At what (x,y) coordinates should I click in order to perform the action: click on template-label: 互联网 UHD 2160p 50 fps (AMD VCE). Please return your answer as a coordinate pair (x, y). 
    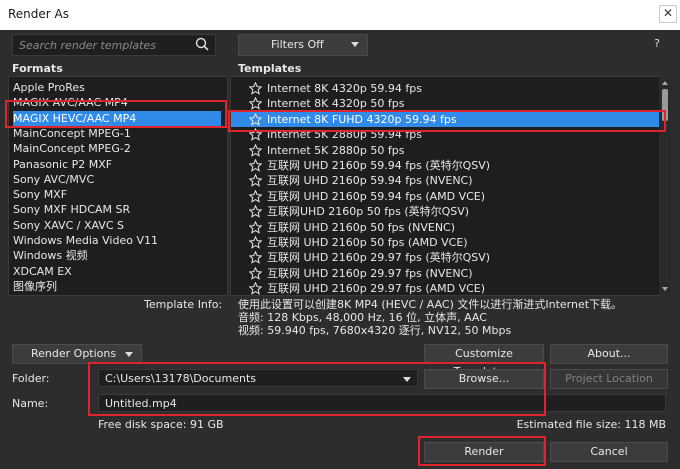
    Looking at the image, I should click on (367, 242).